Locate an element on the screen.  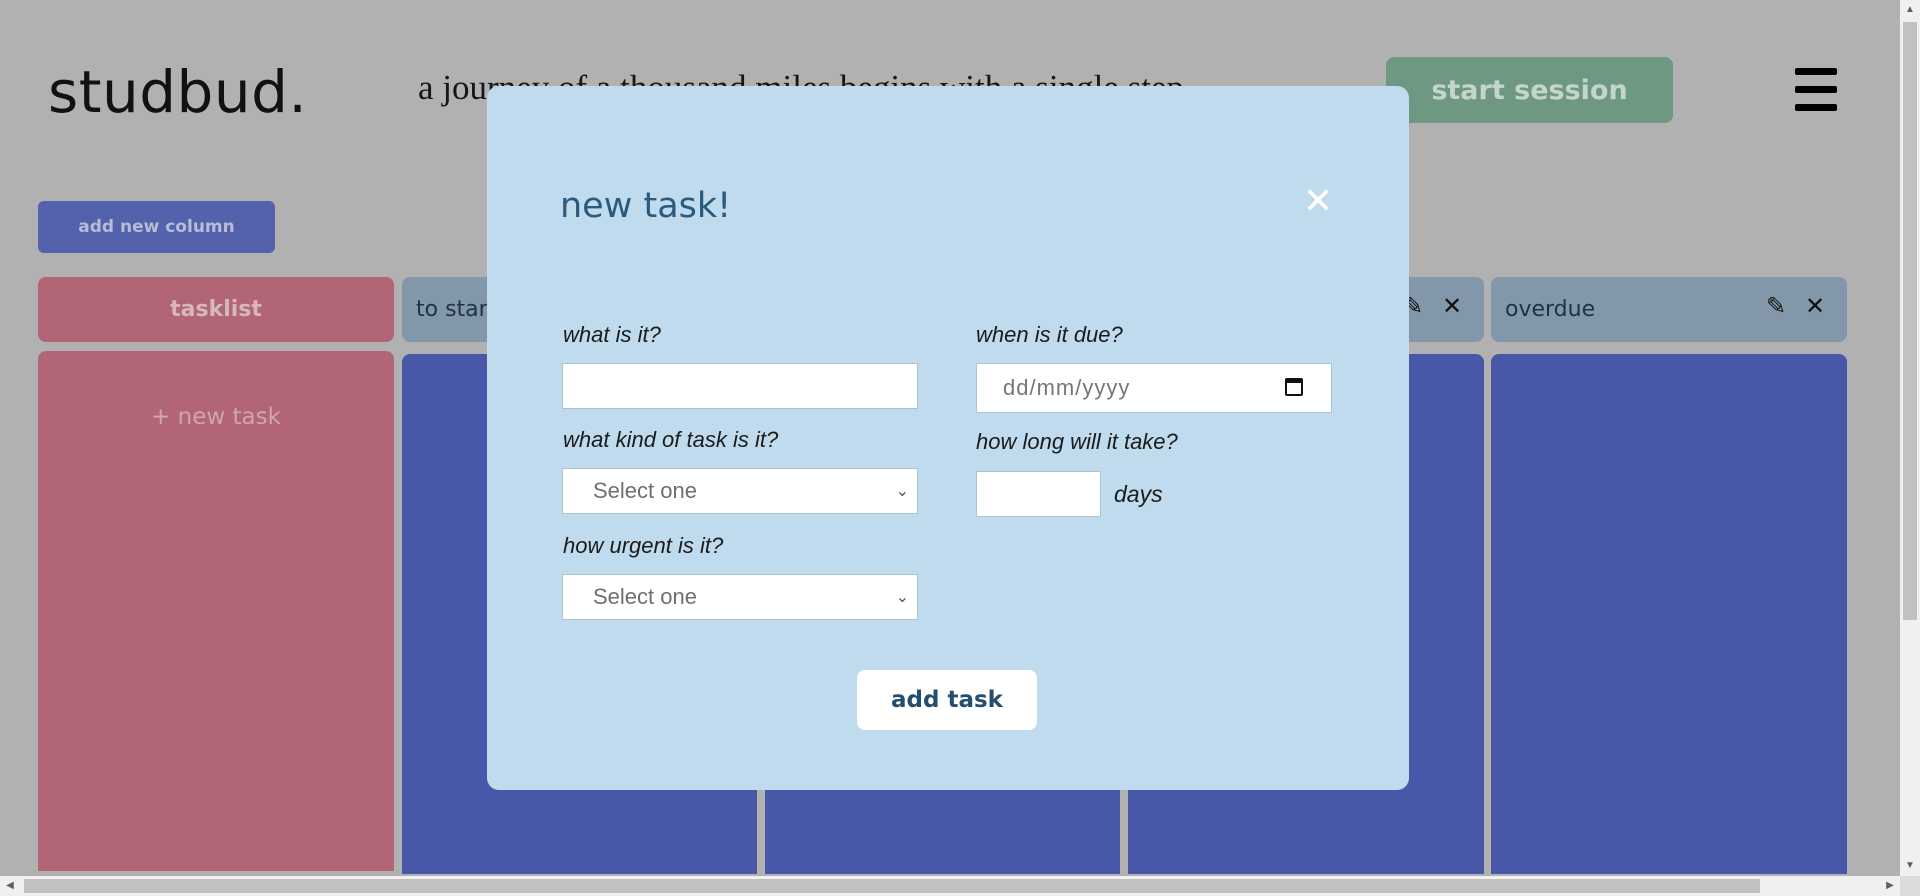
column-title: to start is located at coordinates (456, 309).